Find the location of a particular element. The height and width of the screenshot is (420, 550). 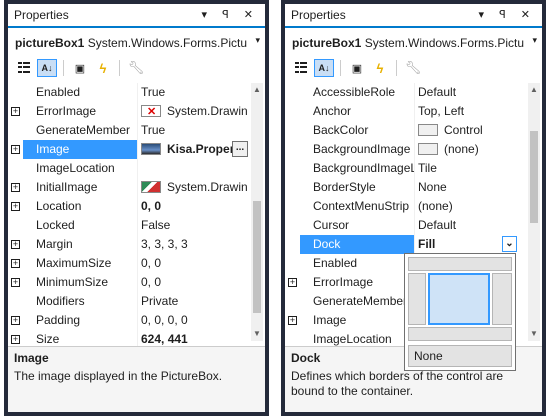

property-row: AccessibleRole Default is located at coordinates (405, 92).